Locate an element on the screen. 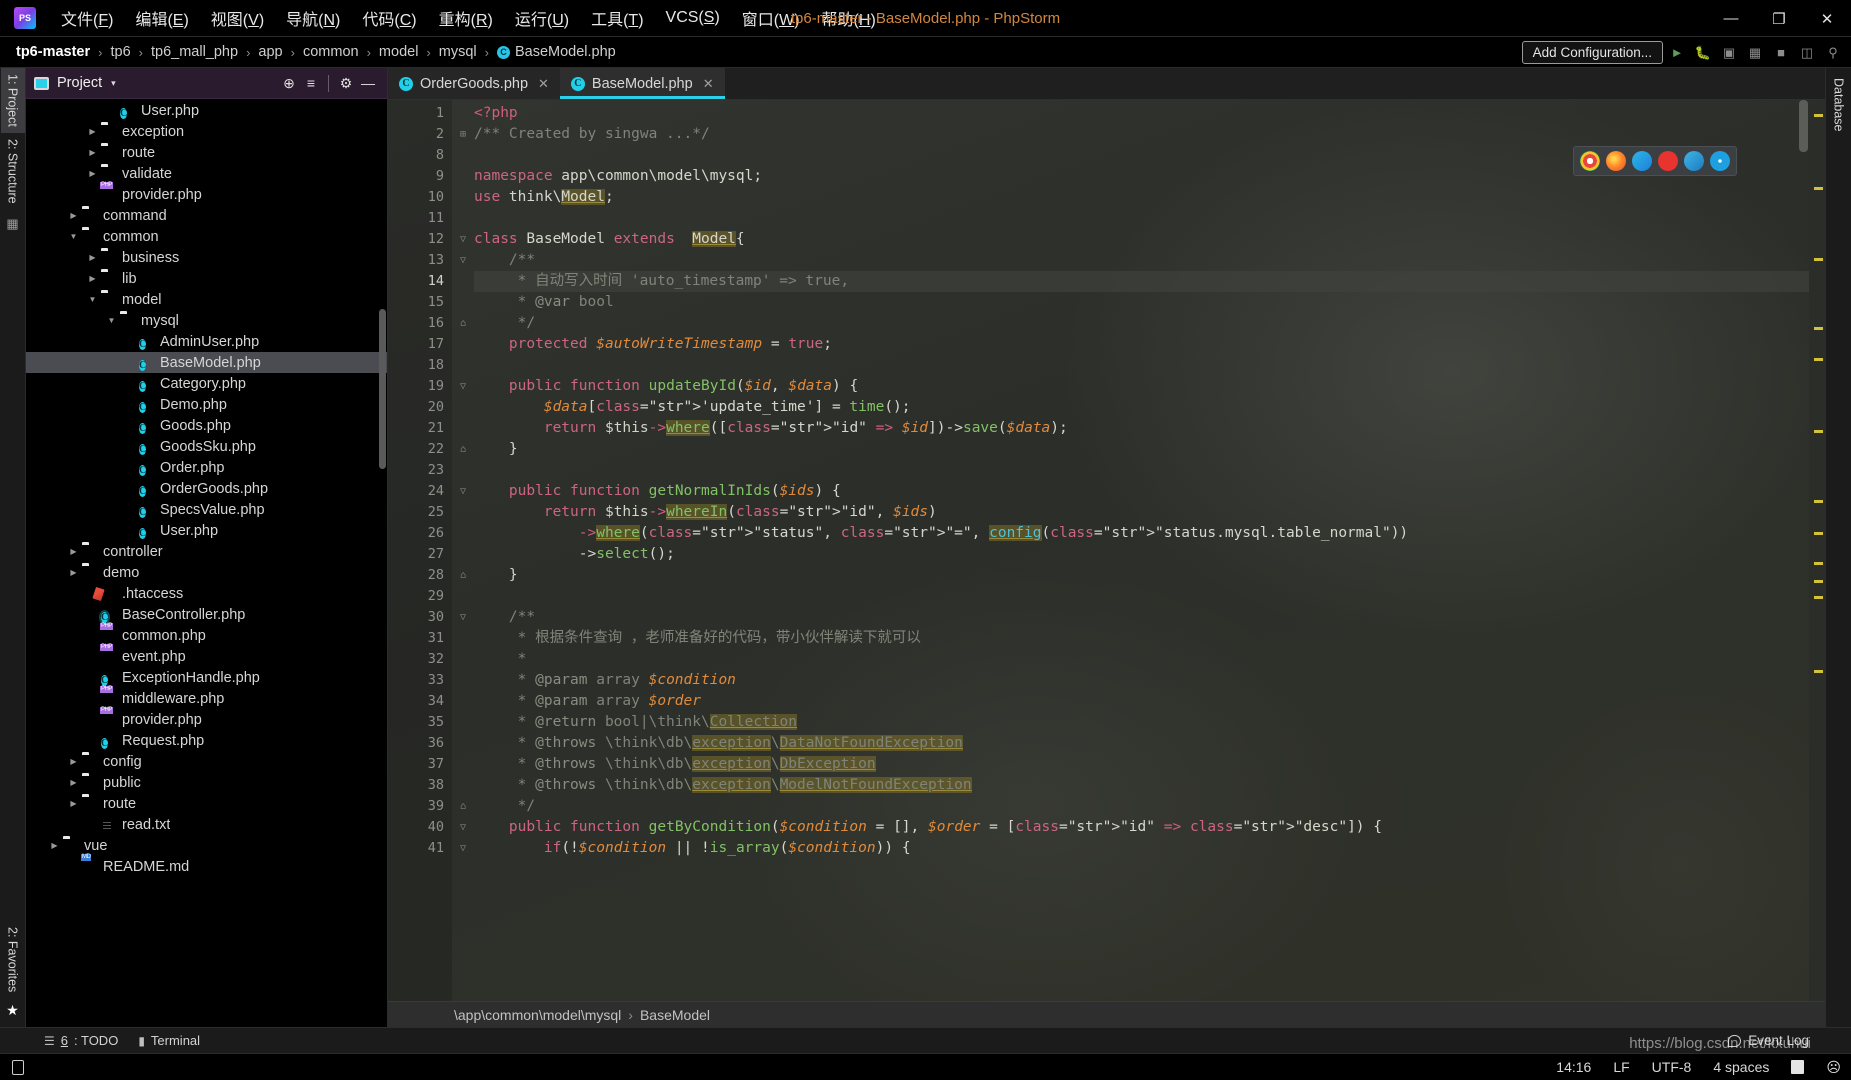 Image resolution: width=1851 pixels, height=1080 pixels. menu-item-8: VCS(S) is located at coordinates (693, 18).